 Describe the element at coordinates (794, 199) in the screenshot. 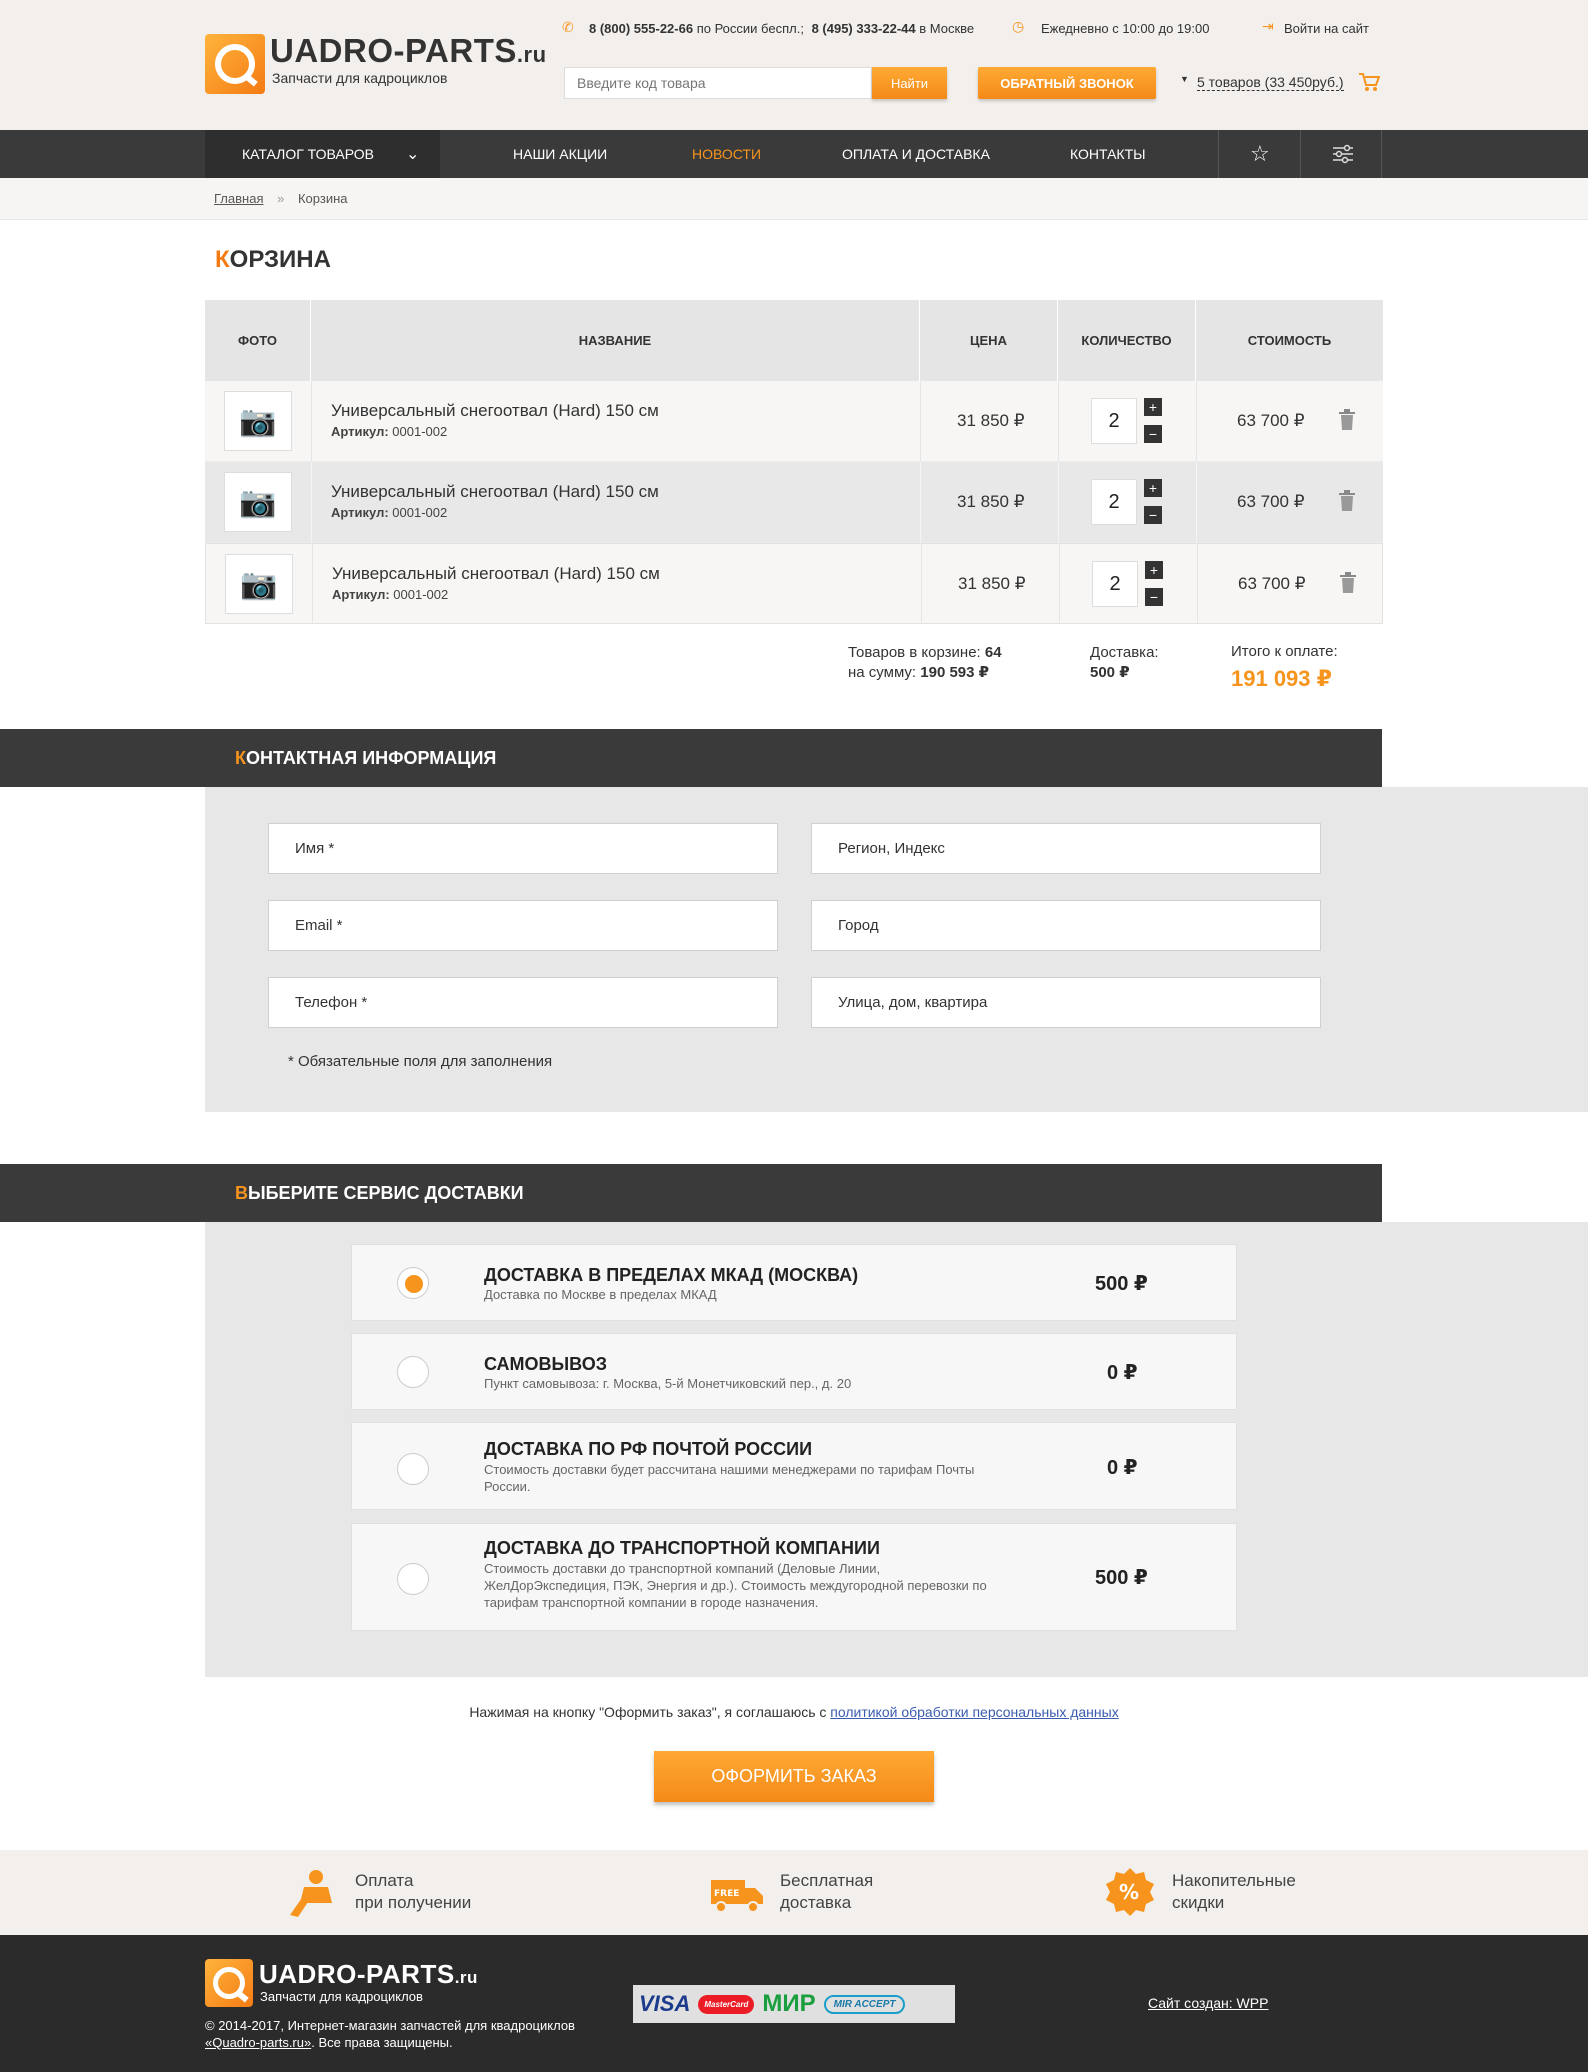

I see `breadcrumb: Главная » Корзина` at that location.